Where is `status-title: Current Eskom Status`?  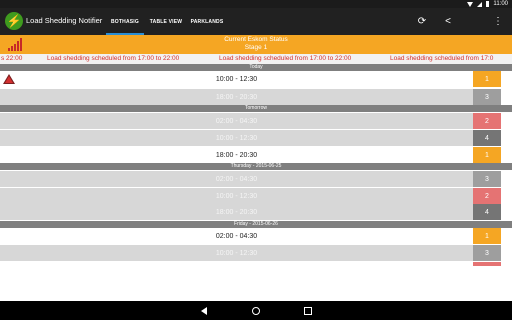 status-title: Current Eskom Status is located at coordinates (256, 39).